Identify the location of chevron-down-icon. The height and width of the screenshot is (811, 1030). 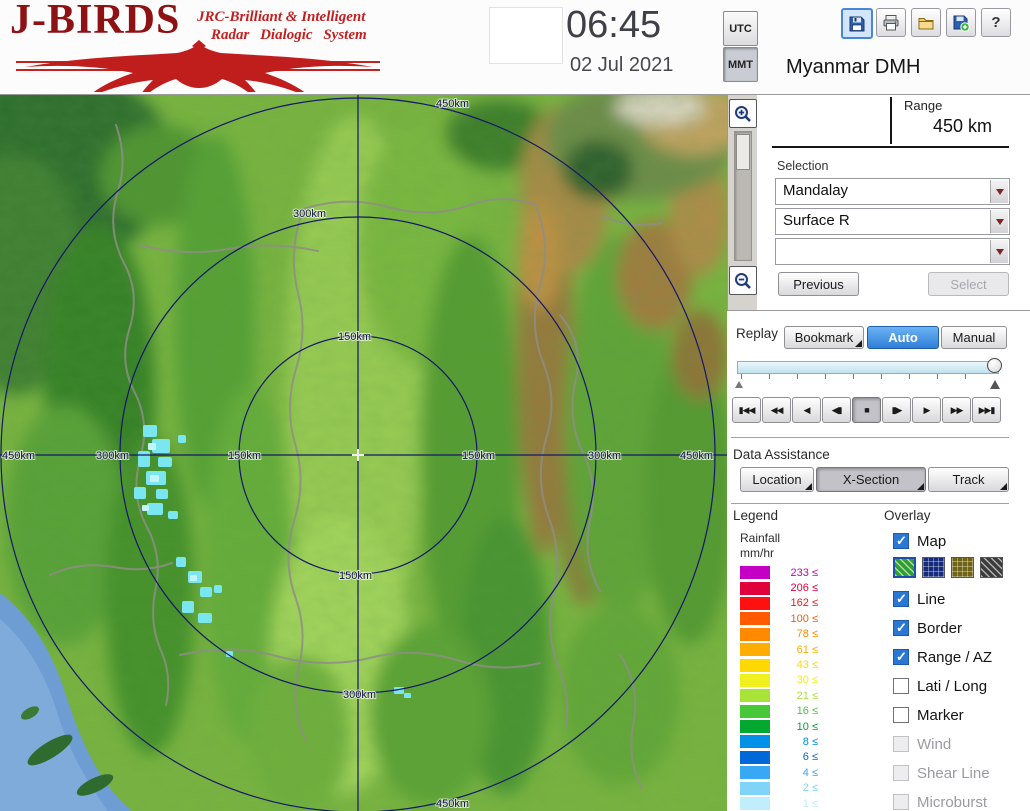
(999, 254).